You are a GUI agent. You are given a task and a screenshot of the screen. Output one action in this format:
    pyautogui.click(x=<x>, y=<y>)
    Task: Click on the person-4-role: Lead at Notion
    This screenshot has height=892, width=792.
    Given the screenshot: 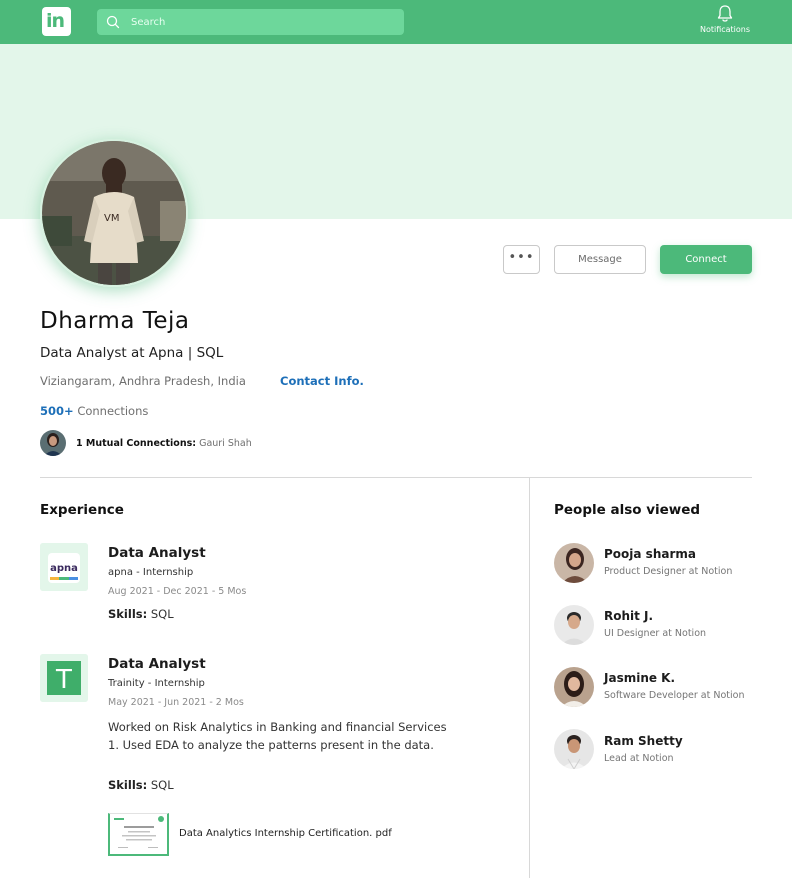 What is the action you would take?
    pyautogui.click(x=639, y=758)
    